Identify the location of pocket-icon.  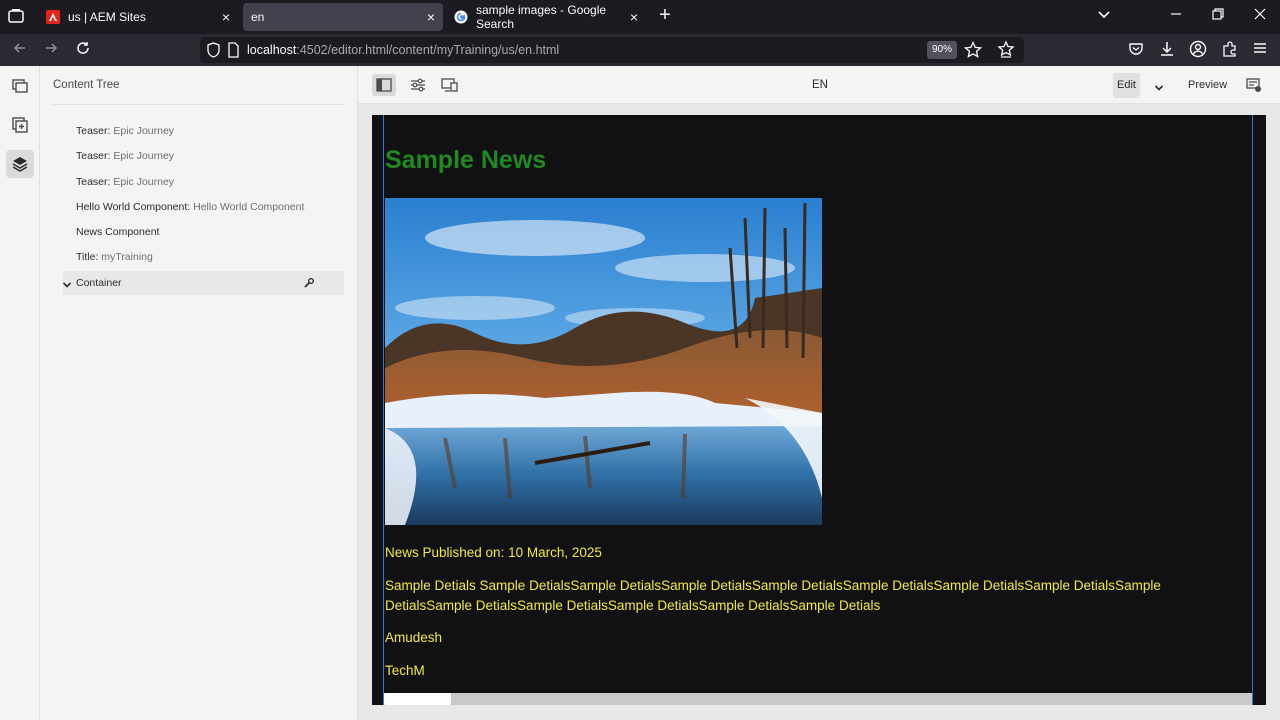
(1136, 50).